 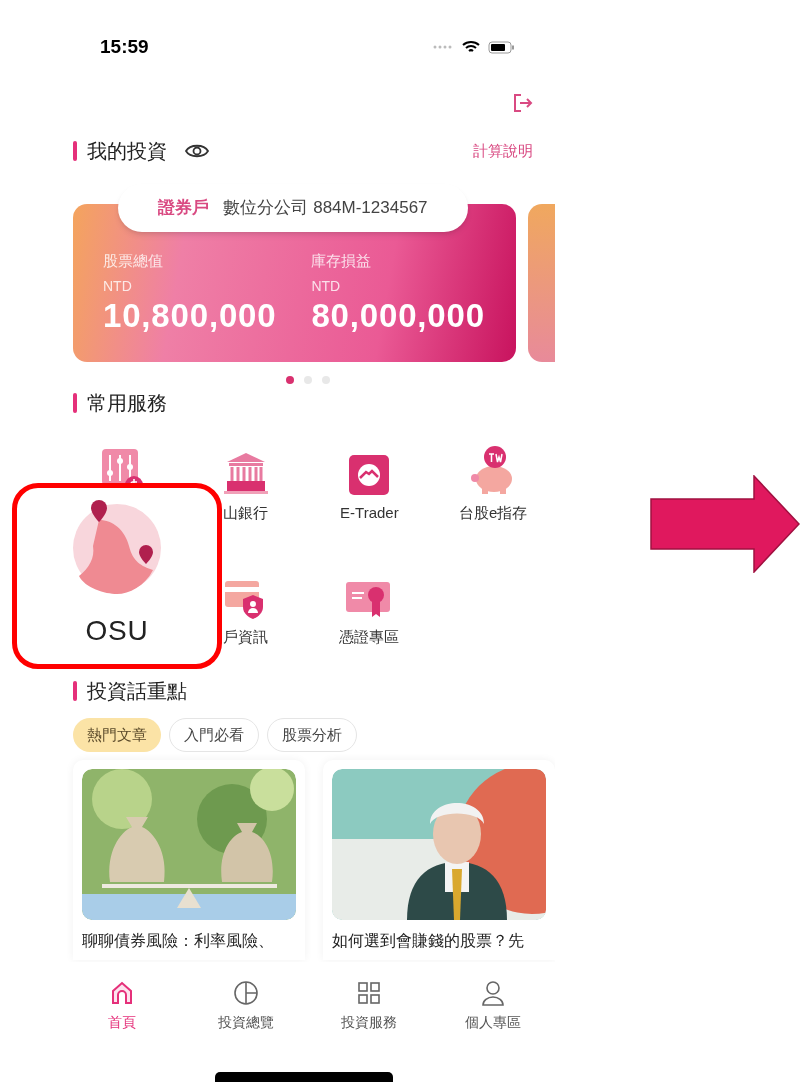 What do you see at coordinates (121, 993) in the screenshot?
I see `home-icon` at bounding box center [121, 993].